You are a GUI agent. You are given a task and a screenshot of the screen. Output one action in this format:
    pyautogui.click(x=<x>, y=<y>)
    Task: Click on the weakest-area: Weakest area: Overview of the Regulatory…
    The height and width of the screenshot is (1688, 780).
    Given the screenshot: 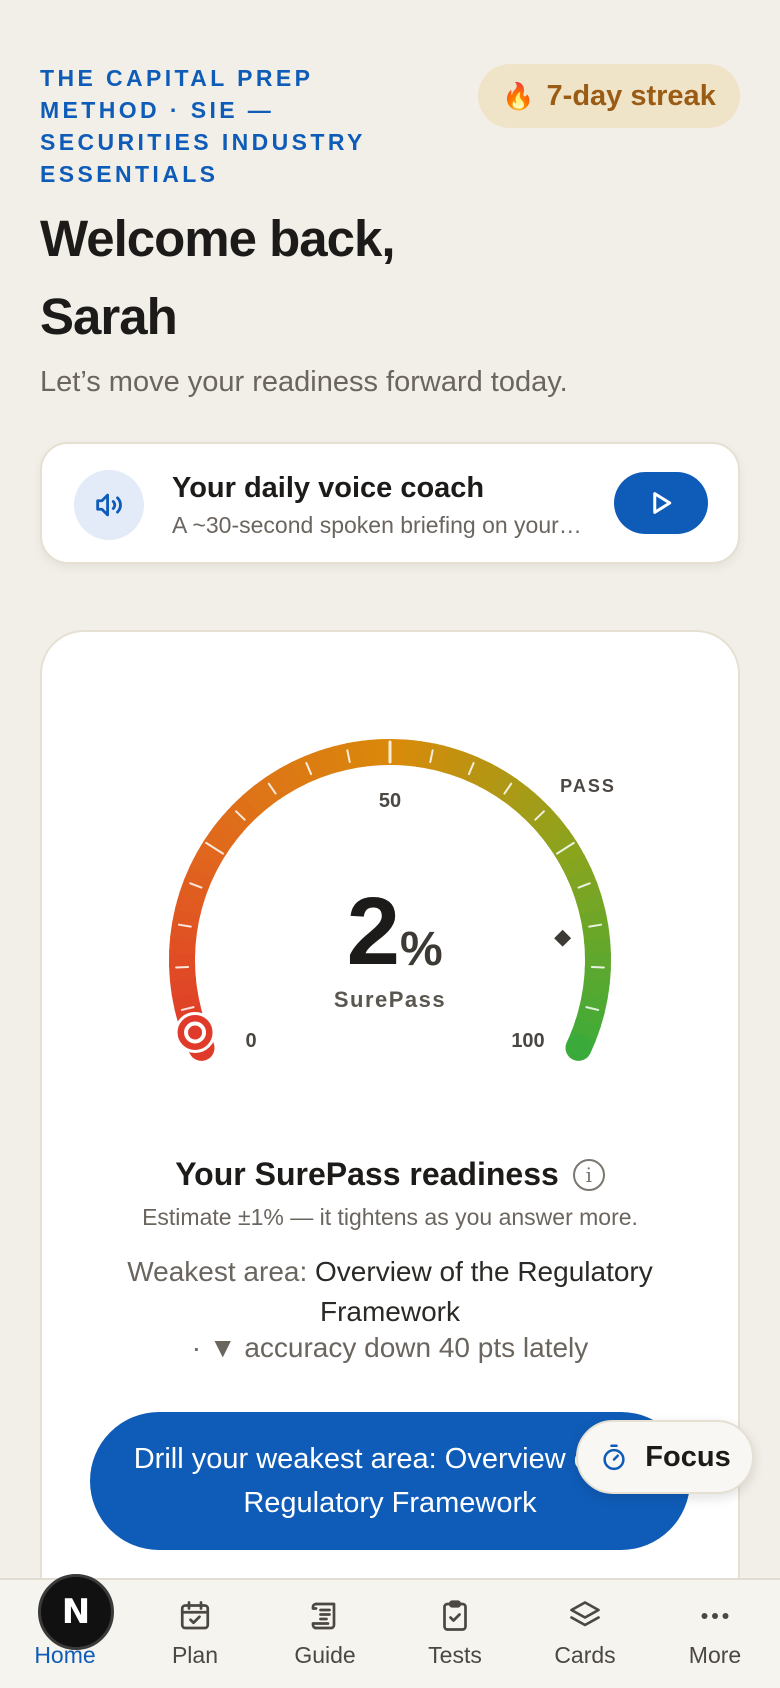 What is the action you would take?
    pyautogui.click(x=390, y=1292)
    